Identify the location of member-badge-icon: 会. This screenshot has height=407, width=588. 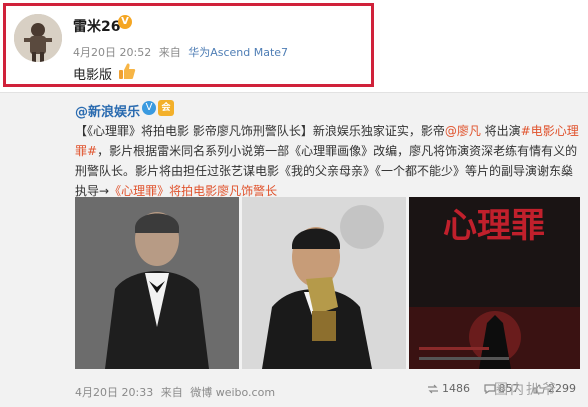
(166, 108).